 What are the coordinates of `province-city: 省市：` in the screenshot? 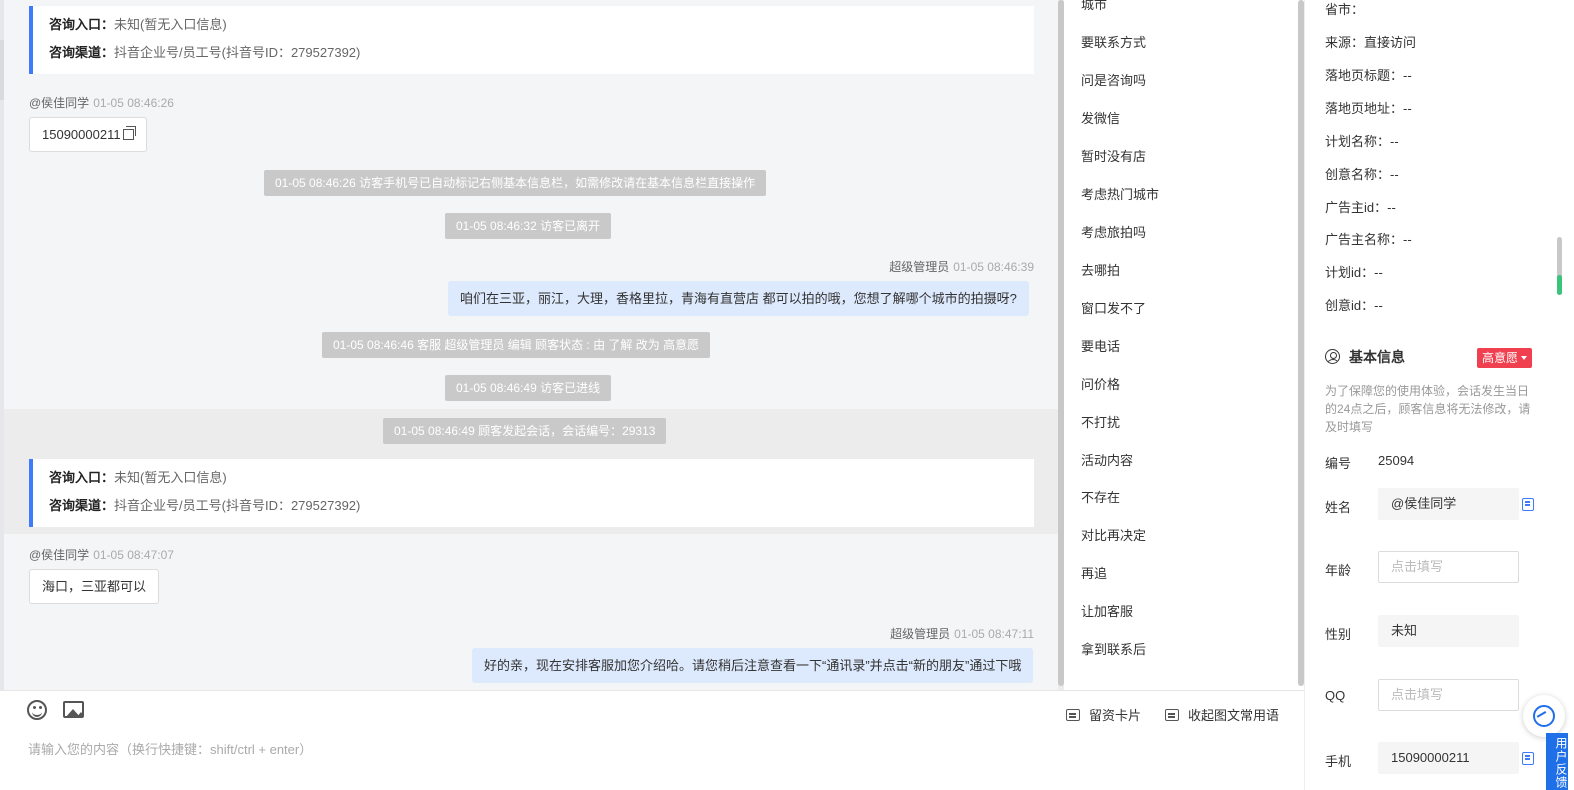 It's located at (1345, 9).